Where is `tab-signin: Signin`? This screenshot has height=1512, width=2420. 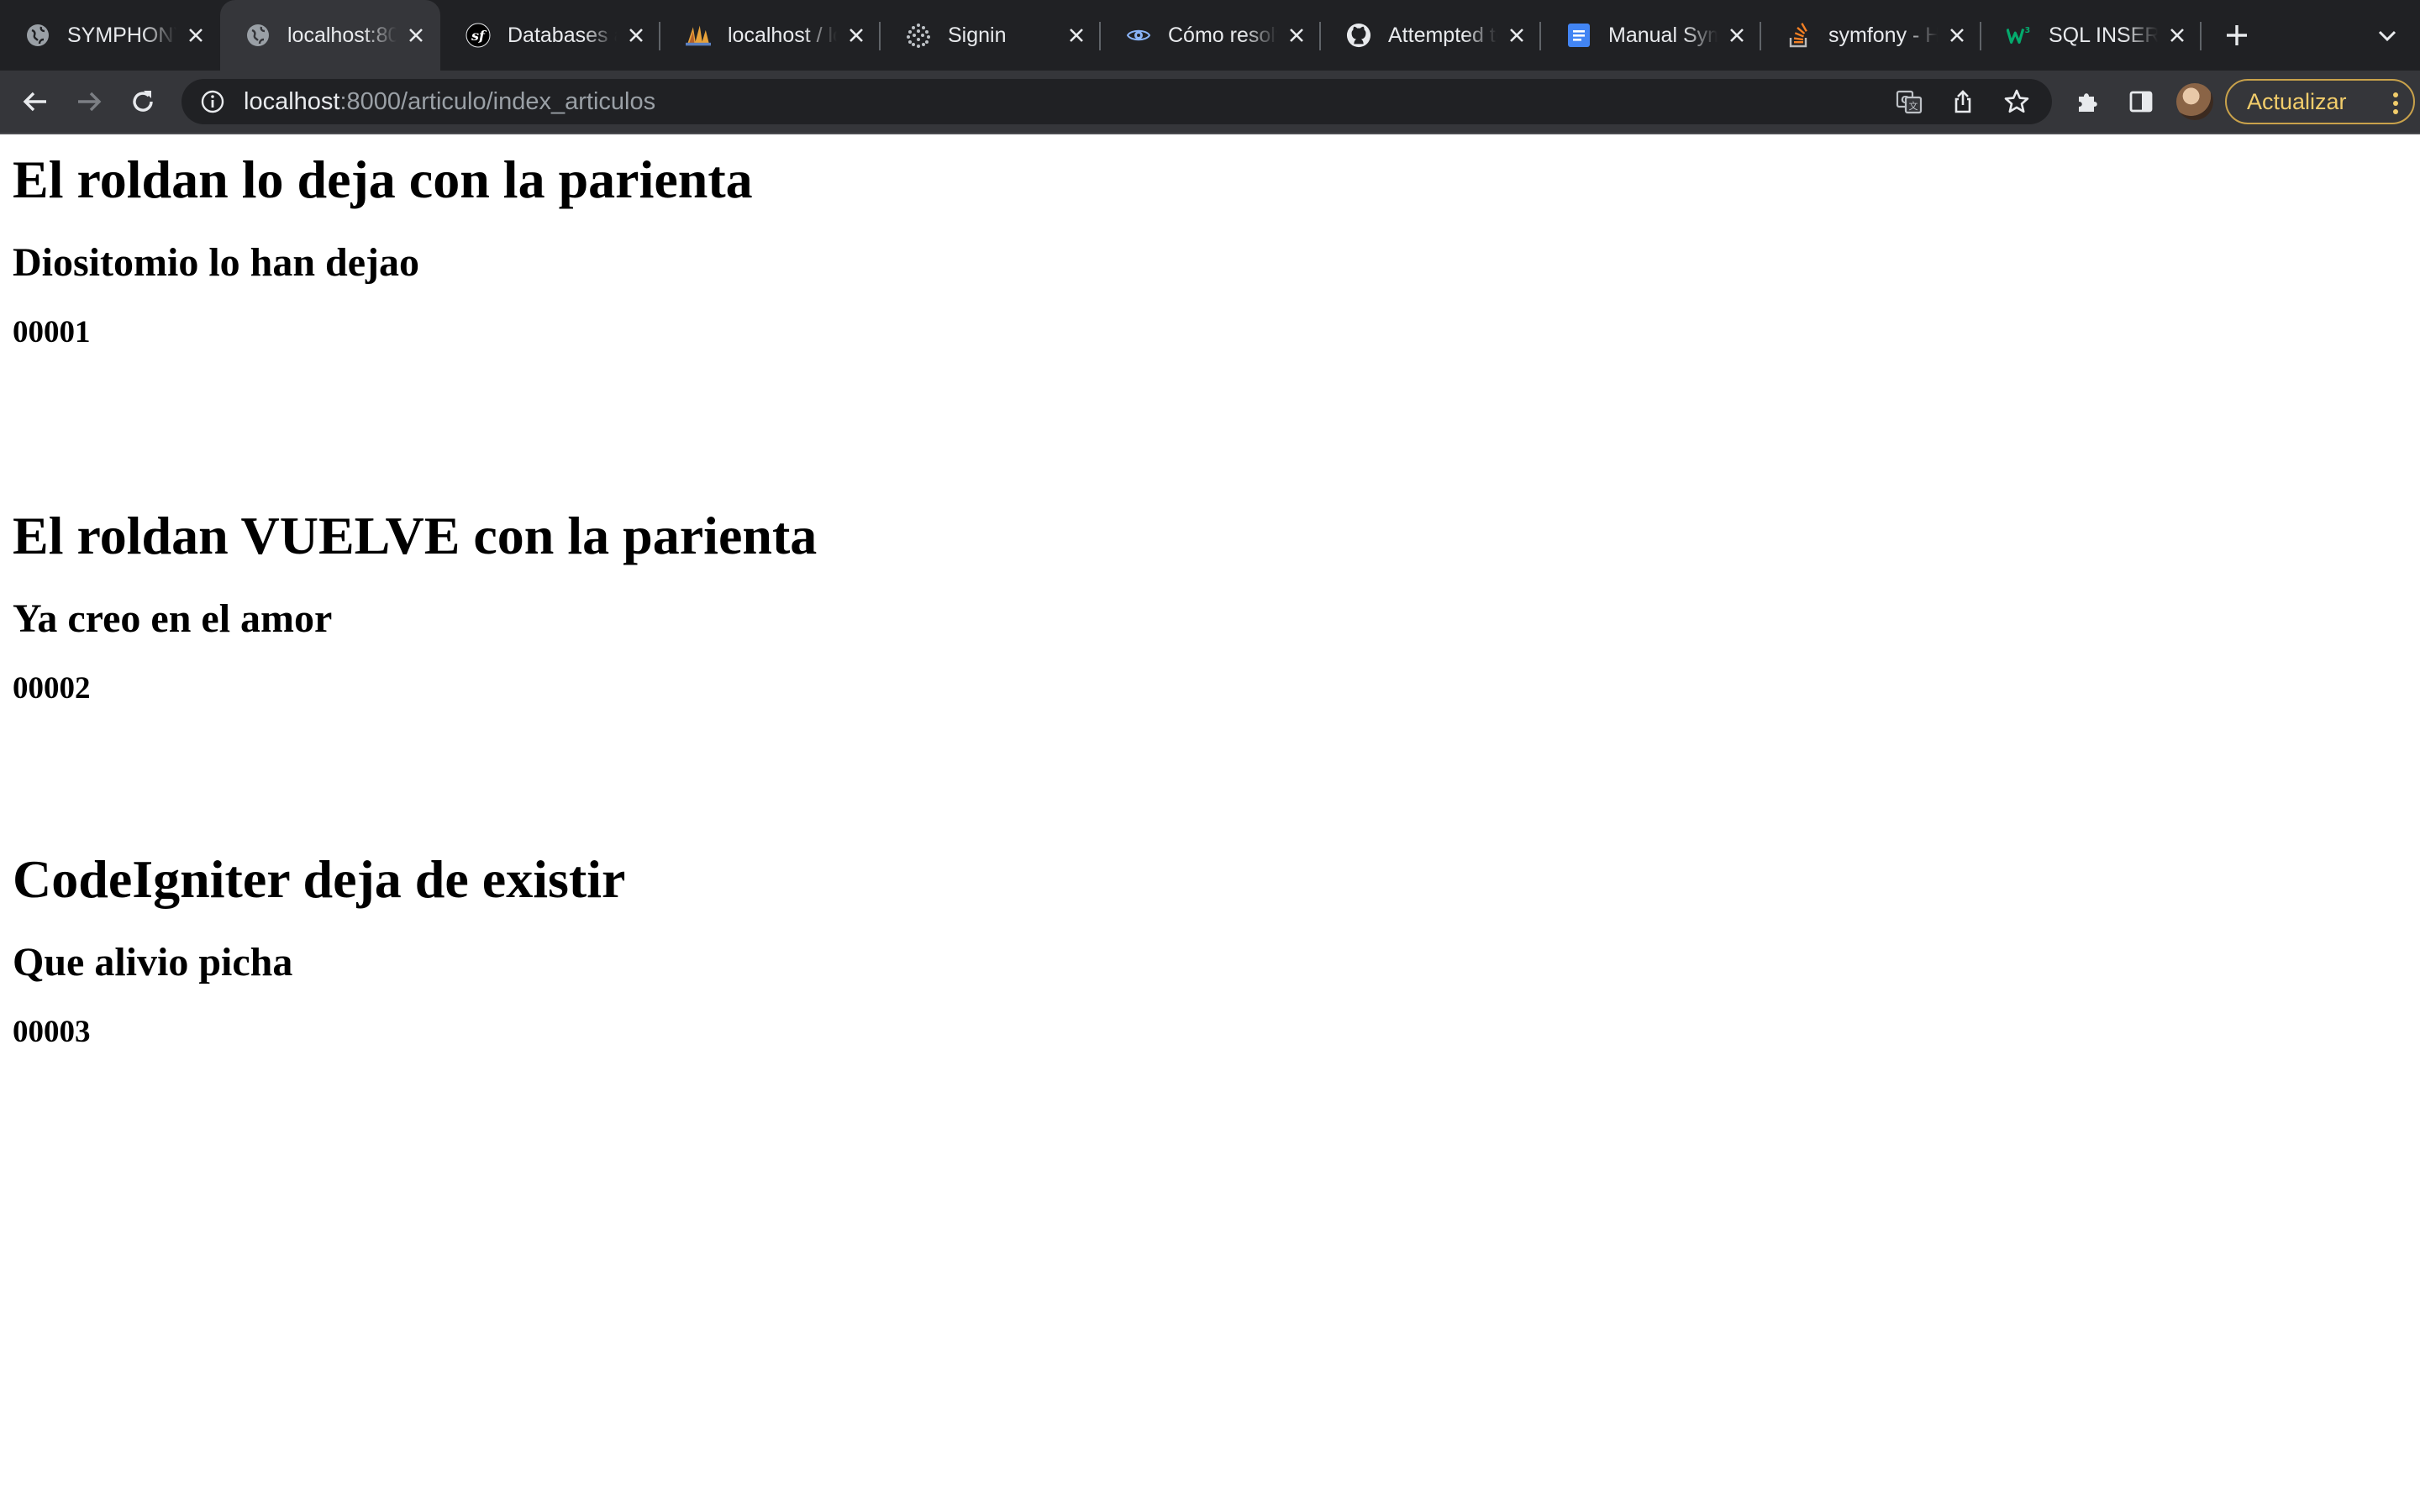 tab-signin: Signin is located at coordinates (991, 35).